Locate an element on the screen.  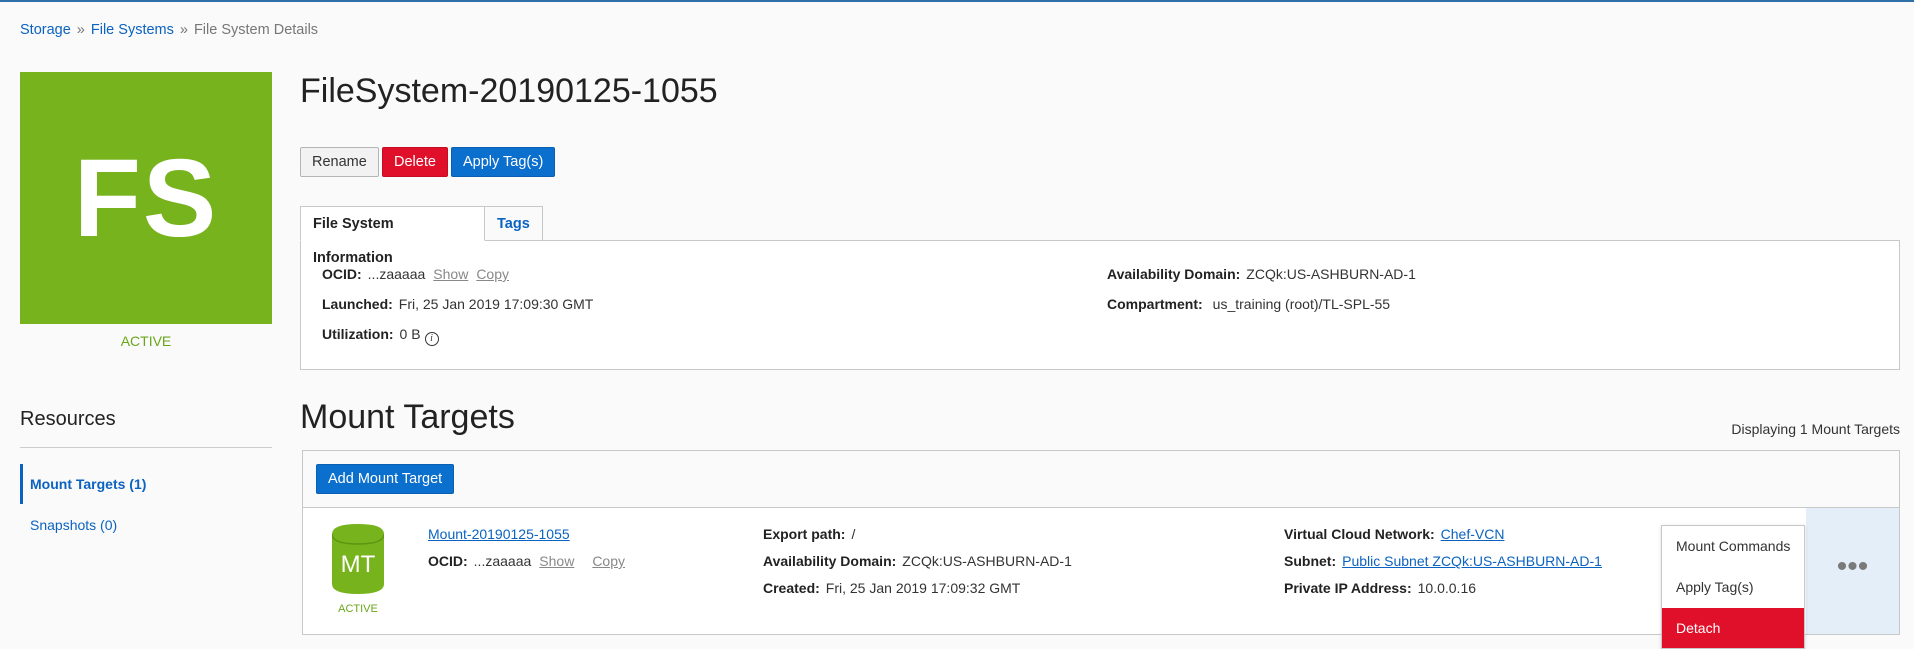
mount-target-icon-text: MT is located at coordinates (358, 564).